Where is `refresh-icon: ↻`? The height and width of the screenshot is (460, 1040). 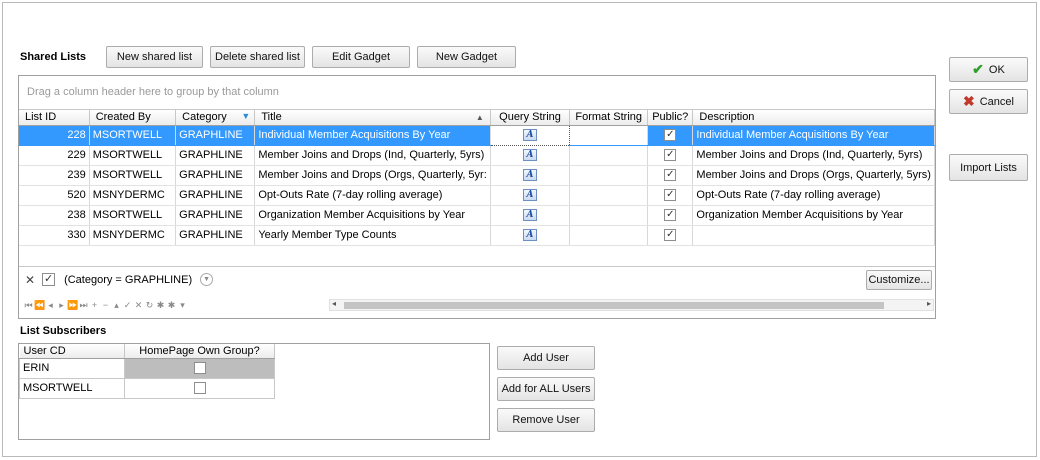
refresh-icon: ↻ is located at coordinates (149, 305).